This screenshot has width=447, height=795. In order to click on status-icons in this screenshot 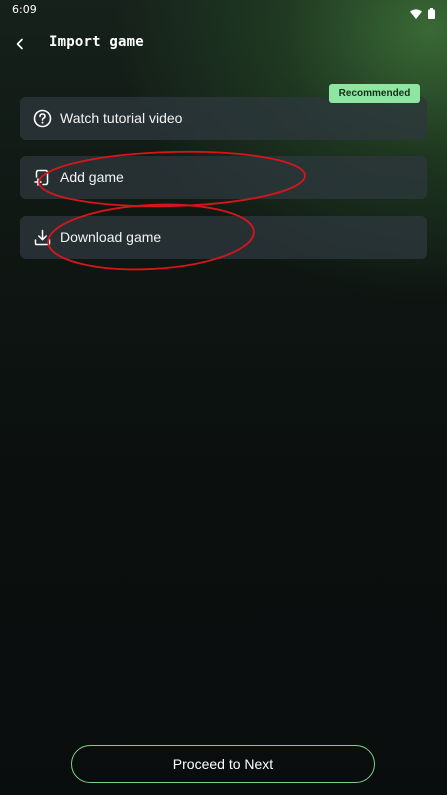, I will do `click(422, 13)`.